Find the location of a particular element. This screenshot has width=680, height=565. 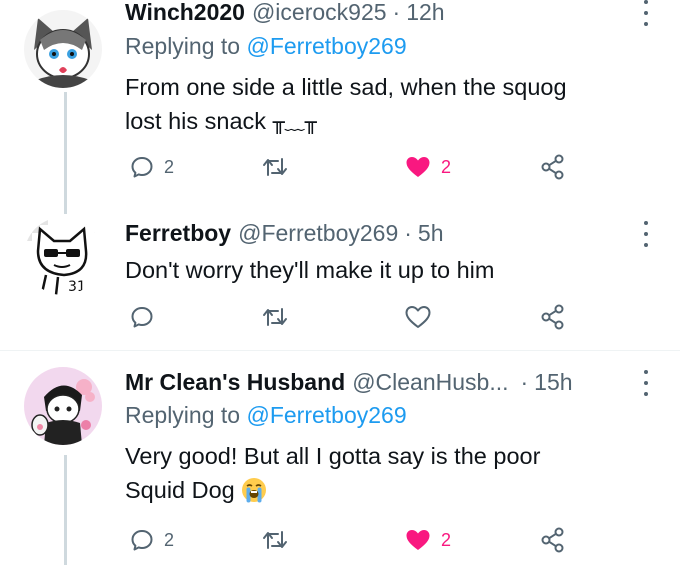

tweet-text-line: Squid Dog is located at coordinates (390, 490).